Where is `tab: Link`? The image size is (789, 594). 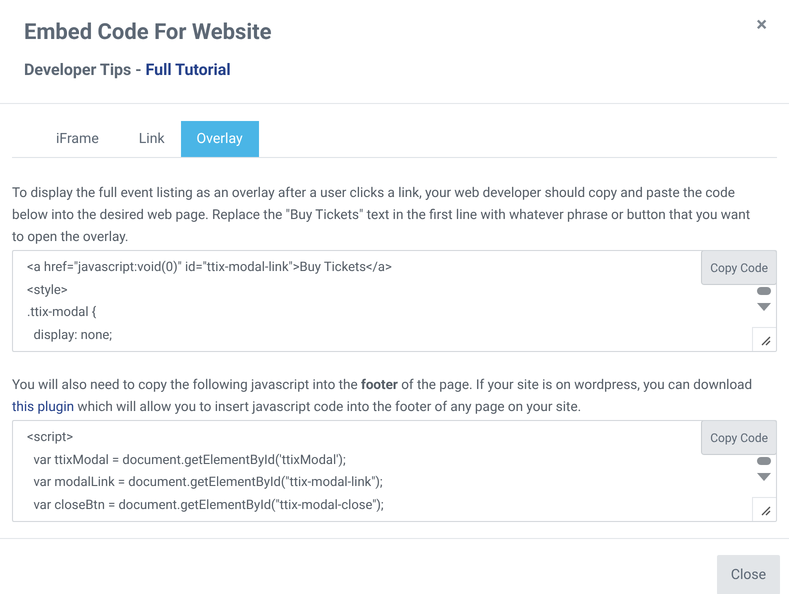
tab: Link is located at coordinates (151, 139).